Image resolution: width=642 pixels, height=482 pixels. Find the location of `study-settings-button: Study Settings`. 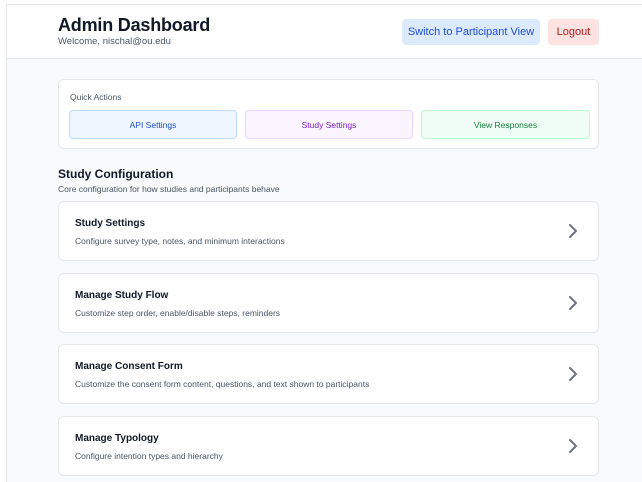

study-settings-button: Study Settings is located at coordinates (329, 124).